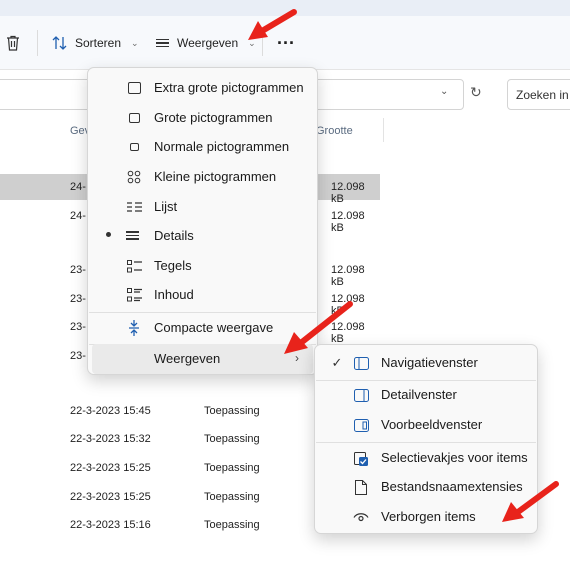  Describe the element at coordinates (110, 411) in the screenshot. I see `row-date: 22-3-2023 15:45` at that location.